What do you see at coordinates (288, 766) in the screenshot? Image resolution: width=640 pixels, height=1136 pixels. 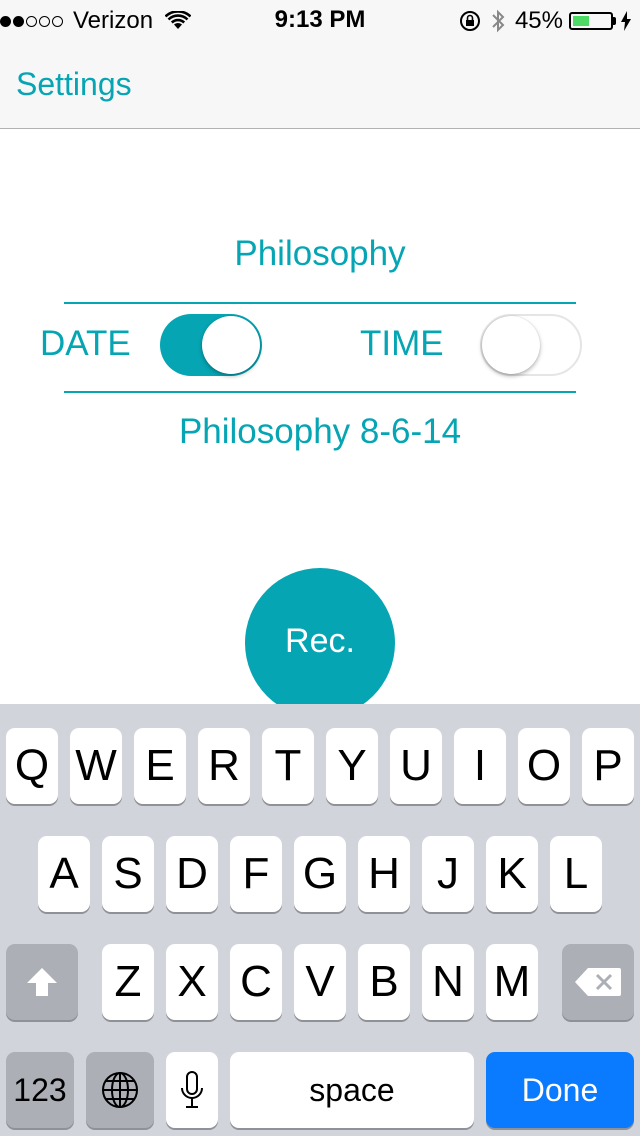 I see `key-t: T` at bounding box center [288, 766].